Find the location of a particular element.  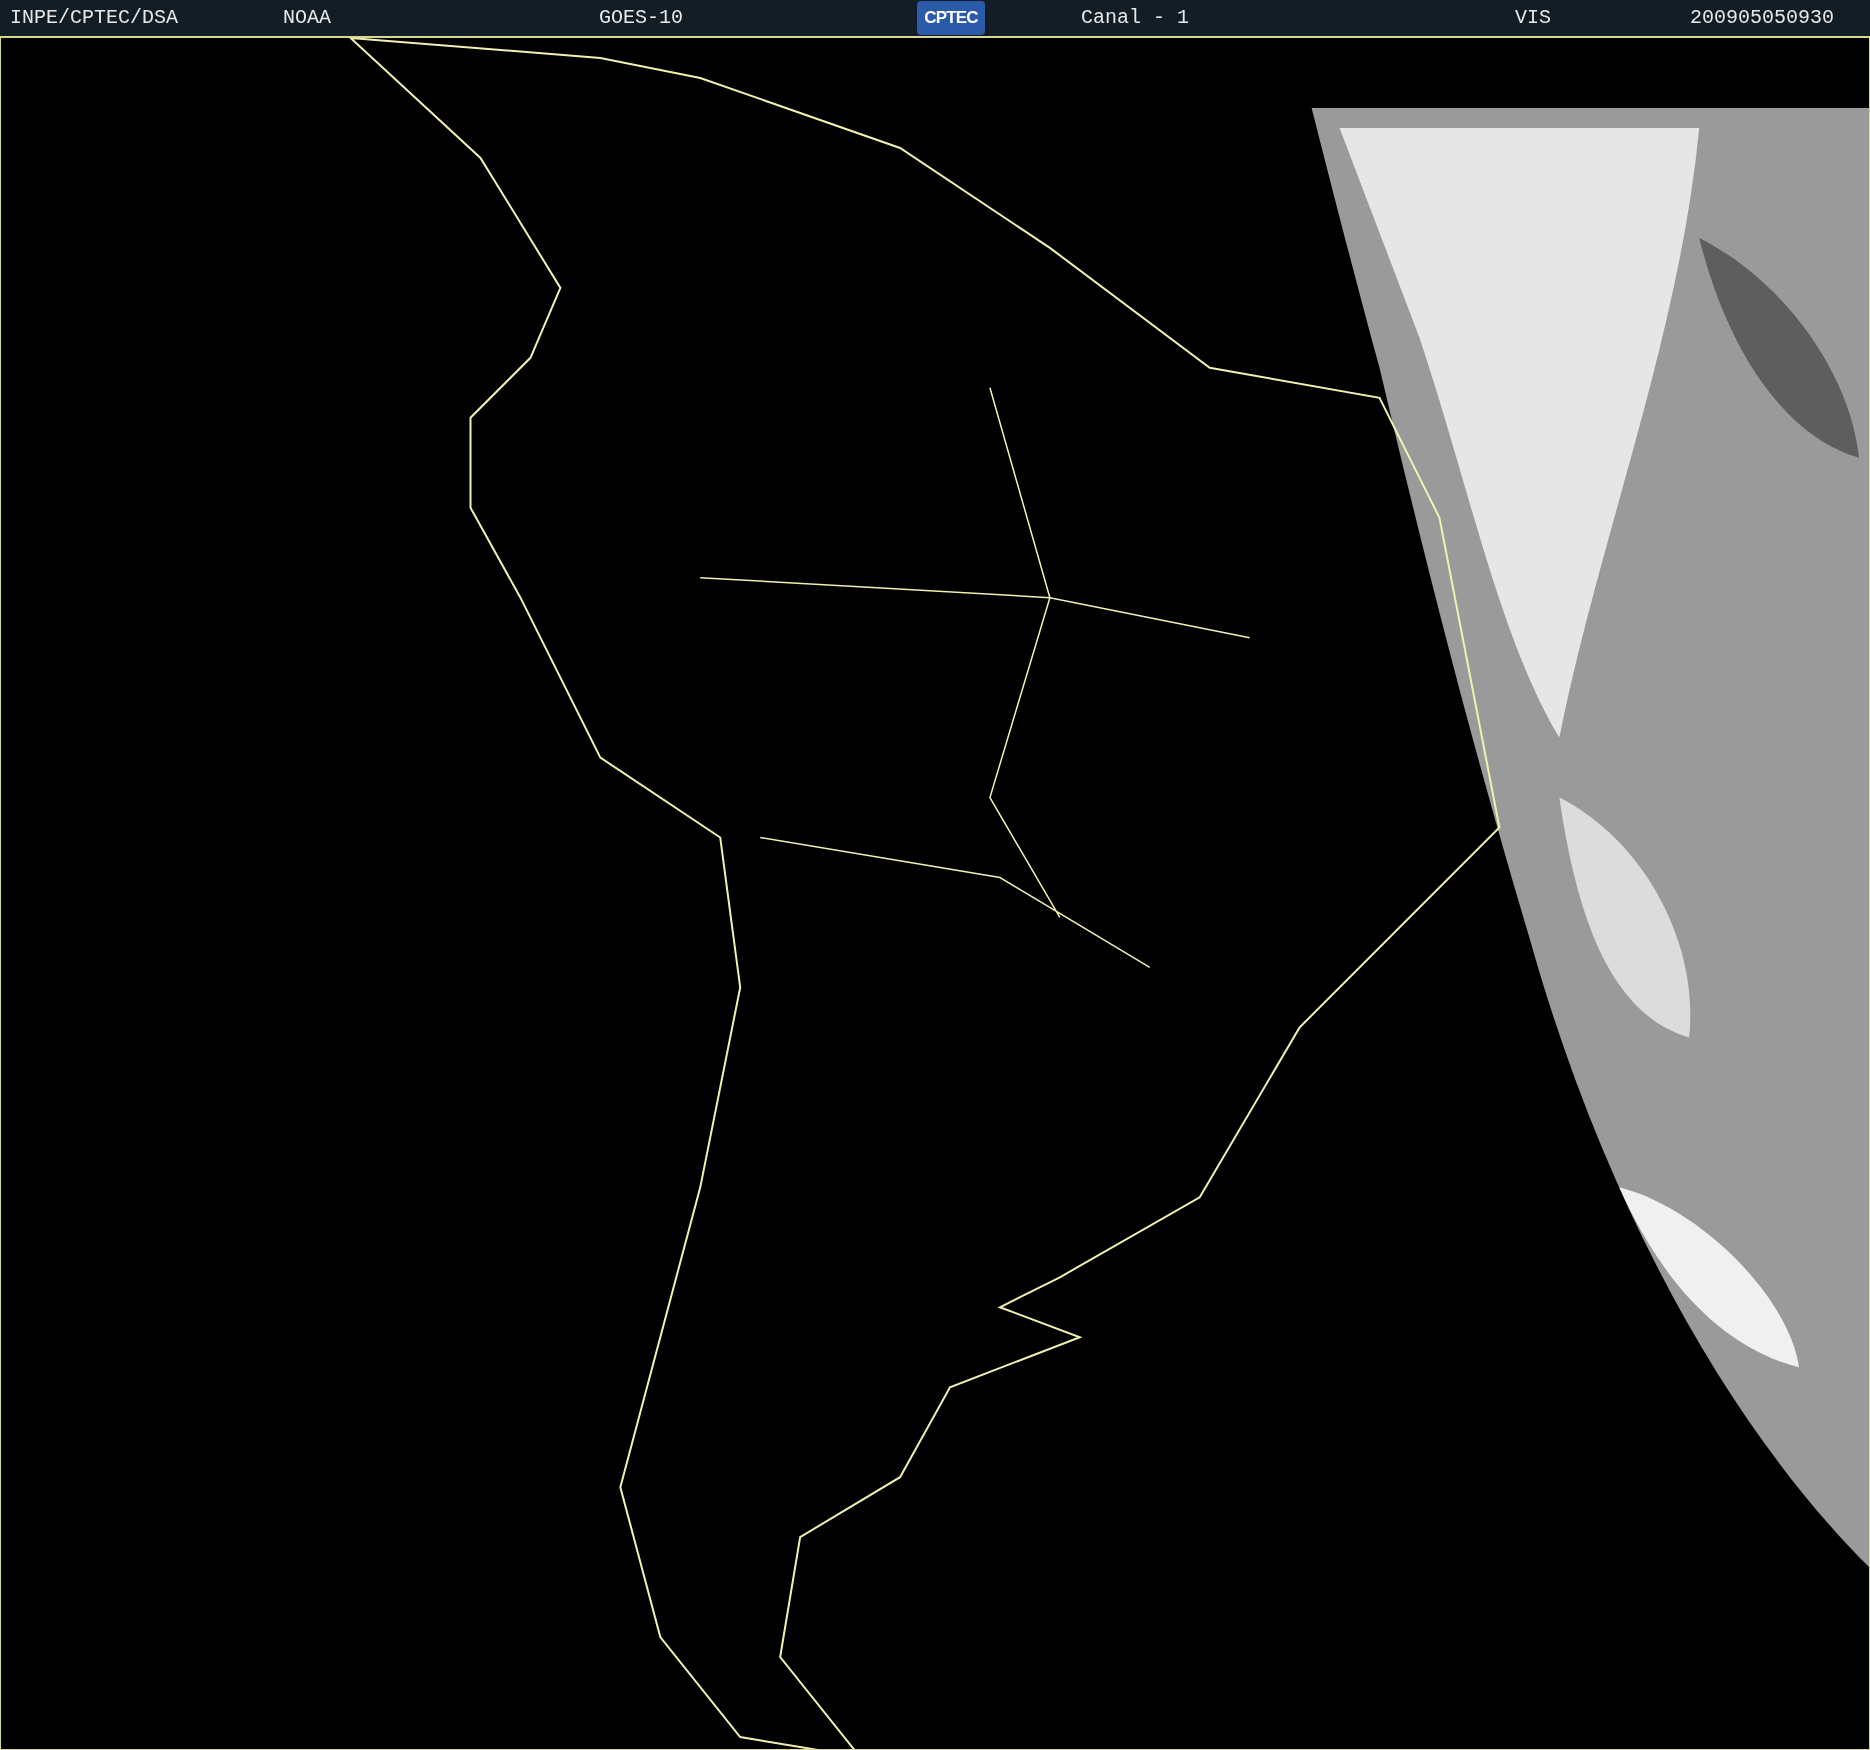

agency-label: NOAA is located at coordinates (307, 18).